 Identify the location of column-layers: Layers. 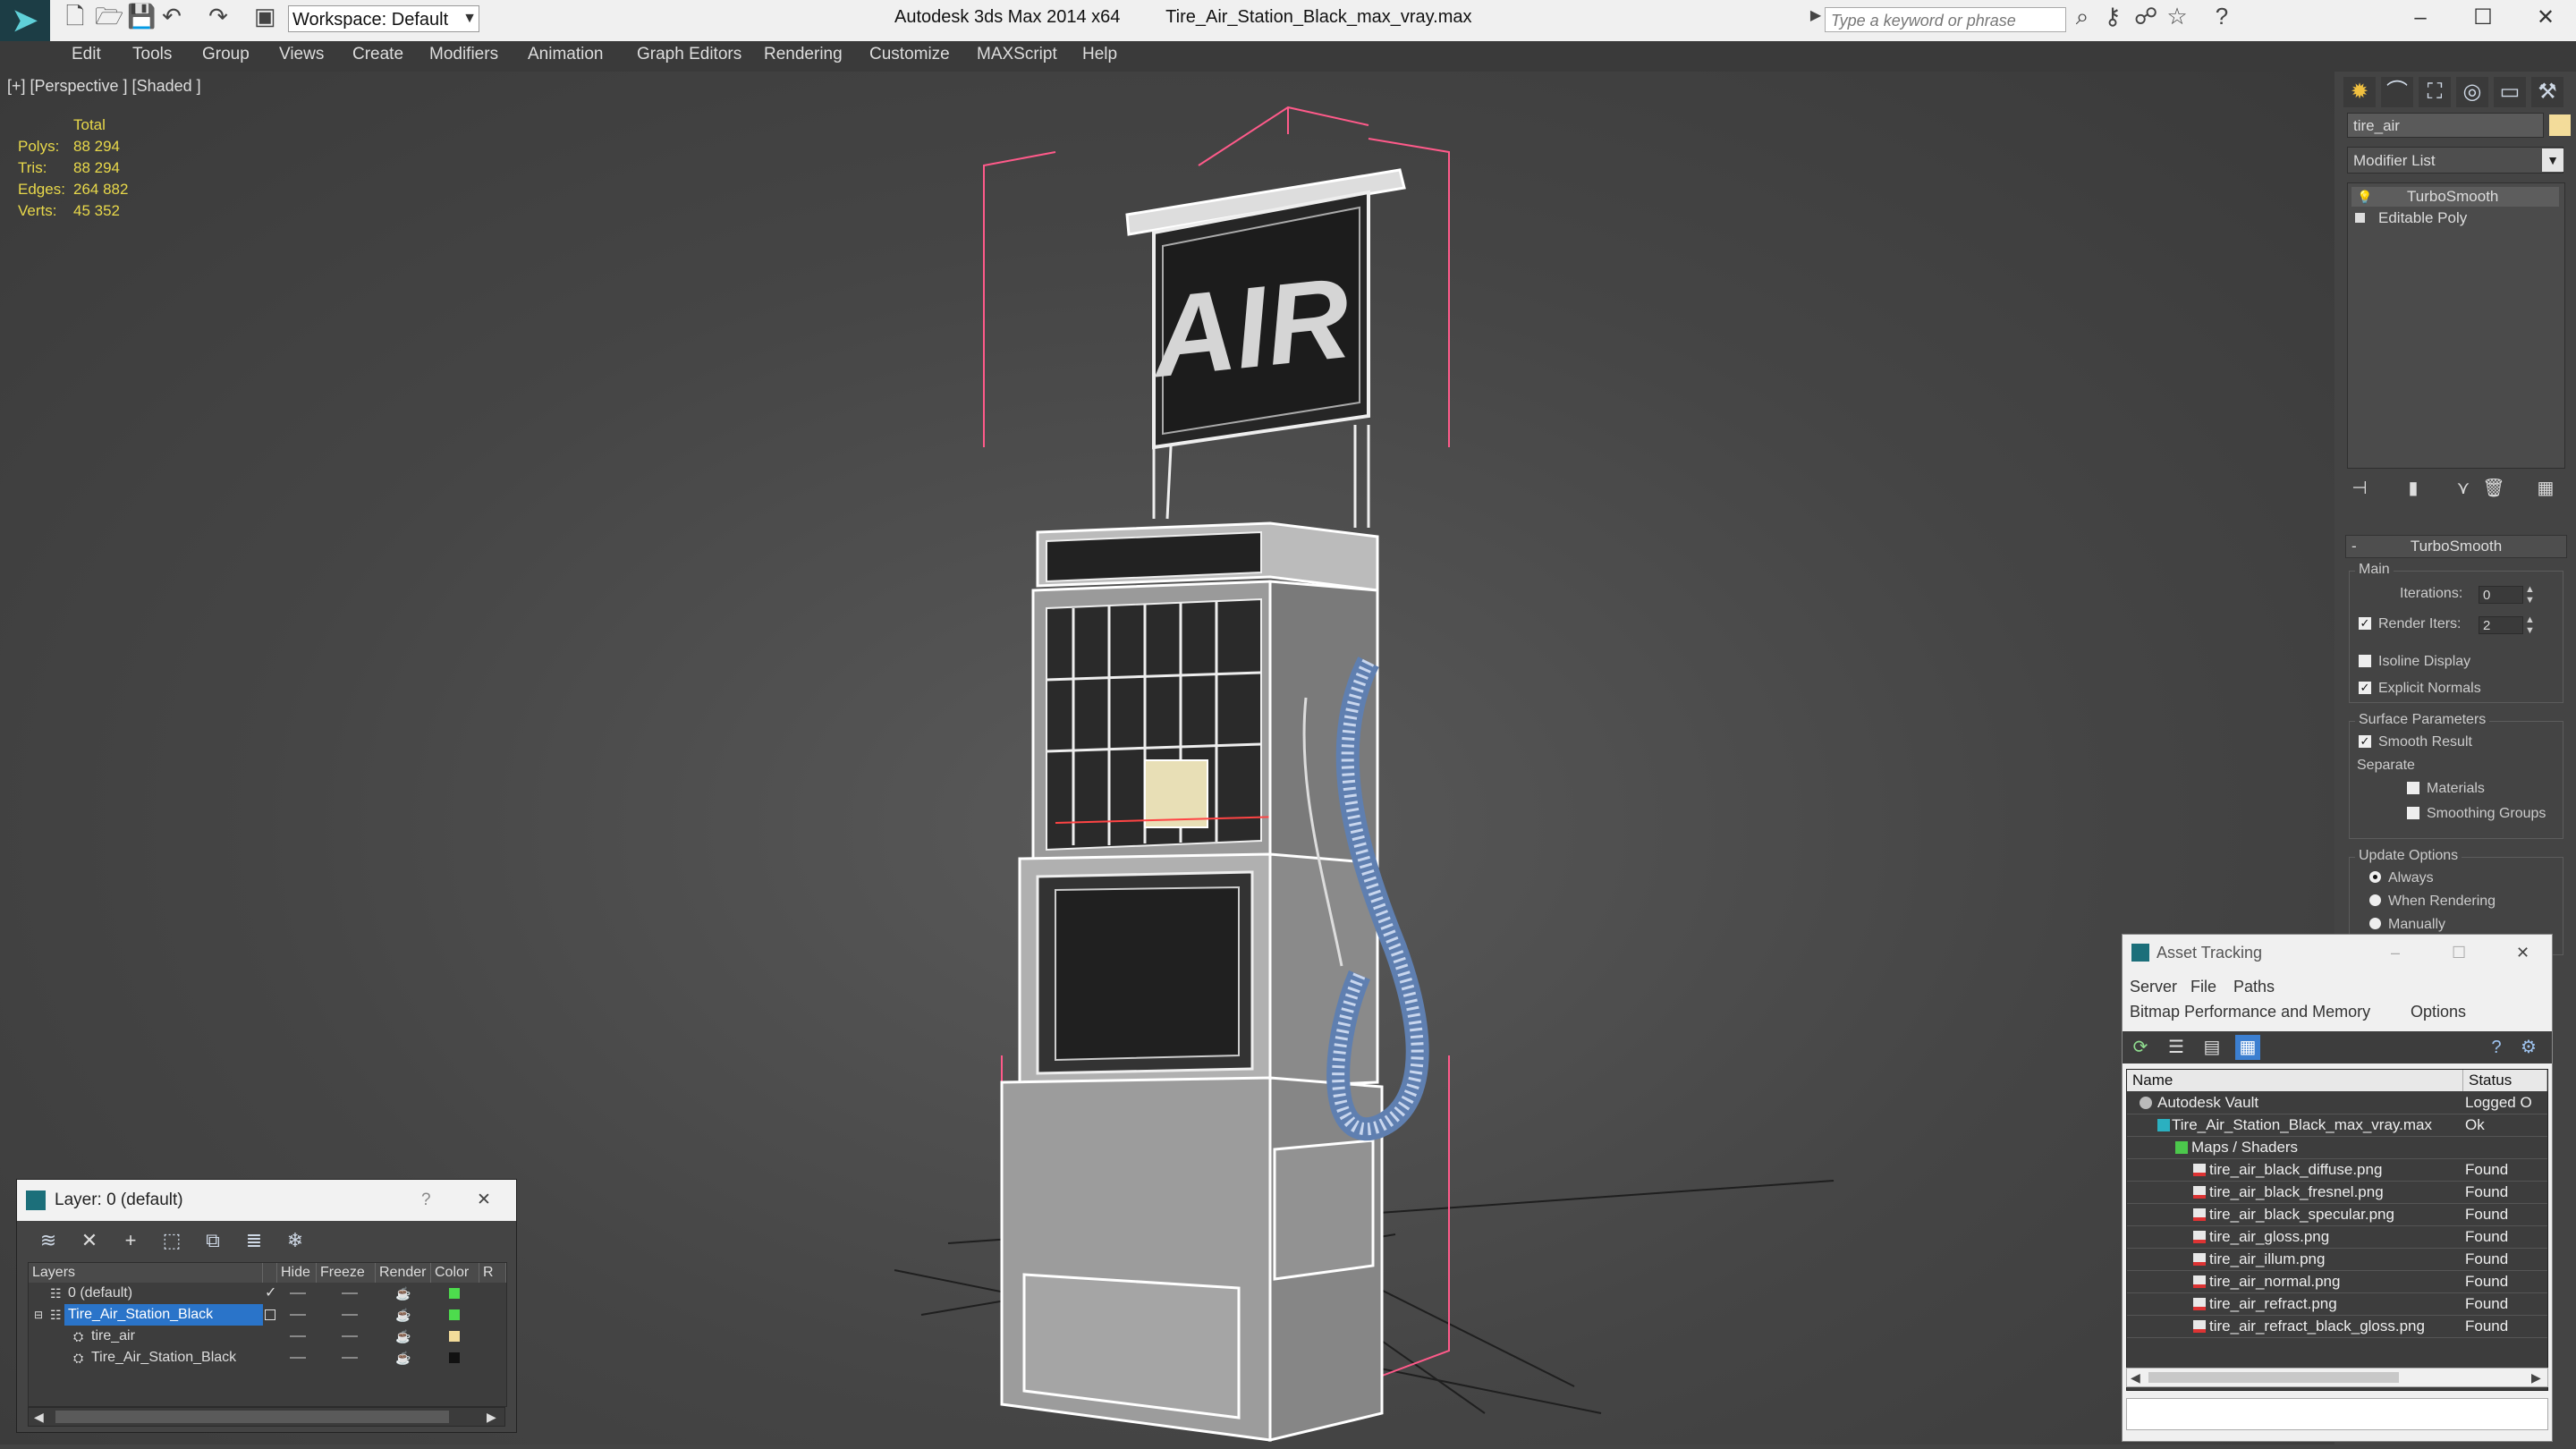
(146, 1273).